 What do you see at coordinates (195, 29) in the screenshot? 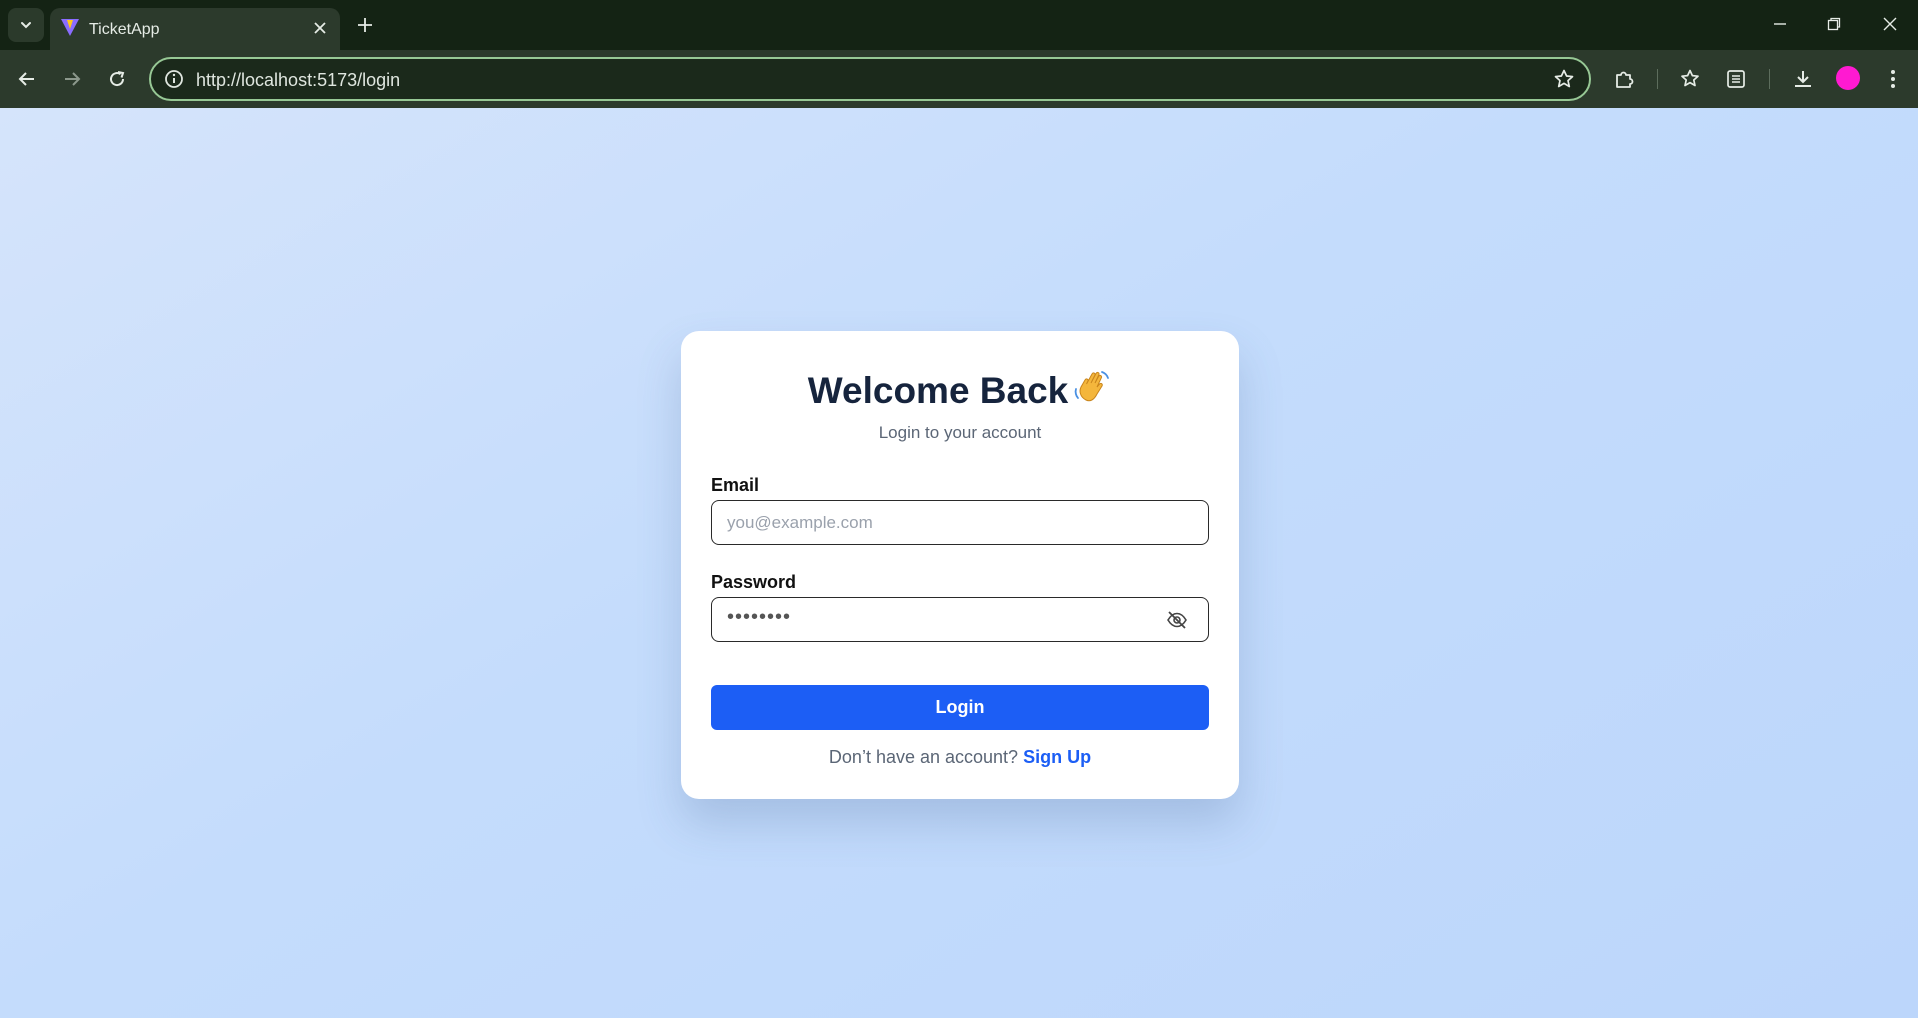
I see `browser-tab: TicketApp` at bounding box center [195, 29].